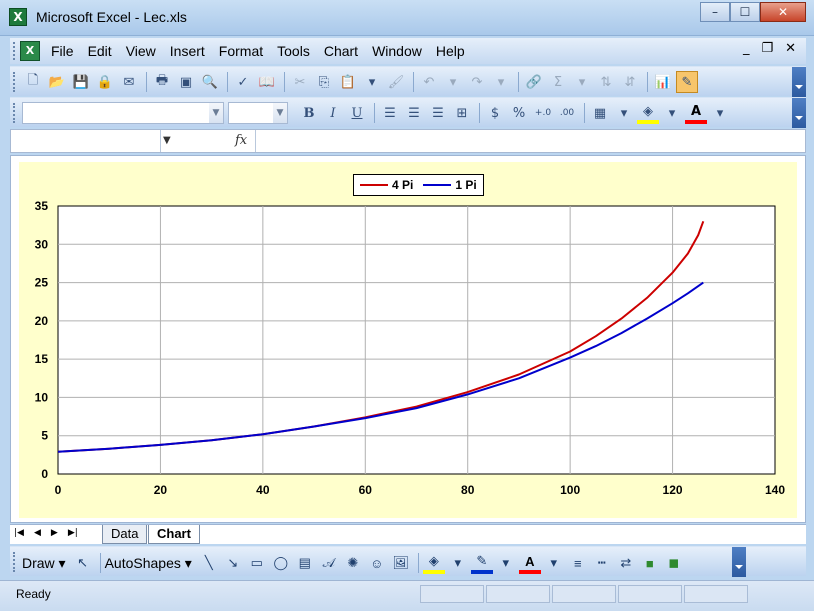 The image size is (814, 611). I want to click on spelling-icon: ✓, so click(243, 82).